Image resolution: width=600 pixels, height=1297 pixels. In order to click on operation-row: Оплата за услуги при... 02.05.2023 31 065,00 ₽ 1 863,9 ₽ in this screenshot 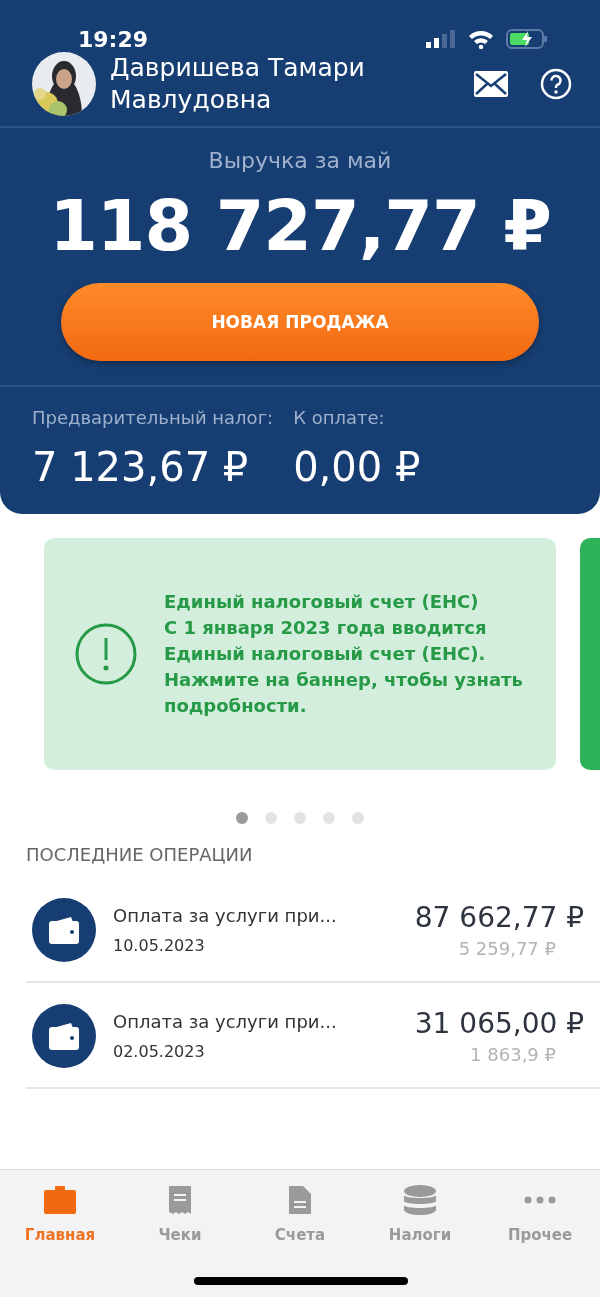, I will do `click(313, 1036)`.